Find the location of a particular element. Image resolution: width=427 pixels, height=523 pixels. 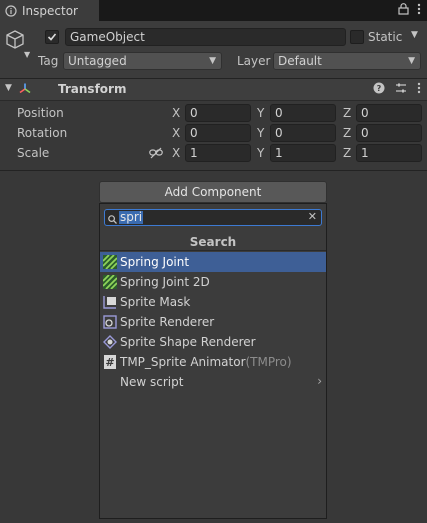

static-checkbox is located at coordinates (357, 37).